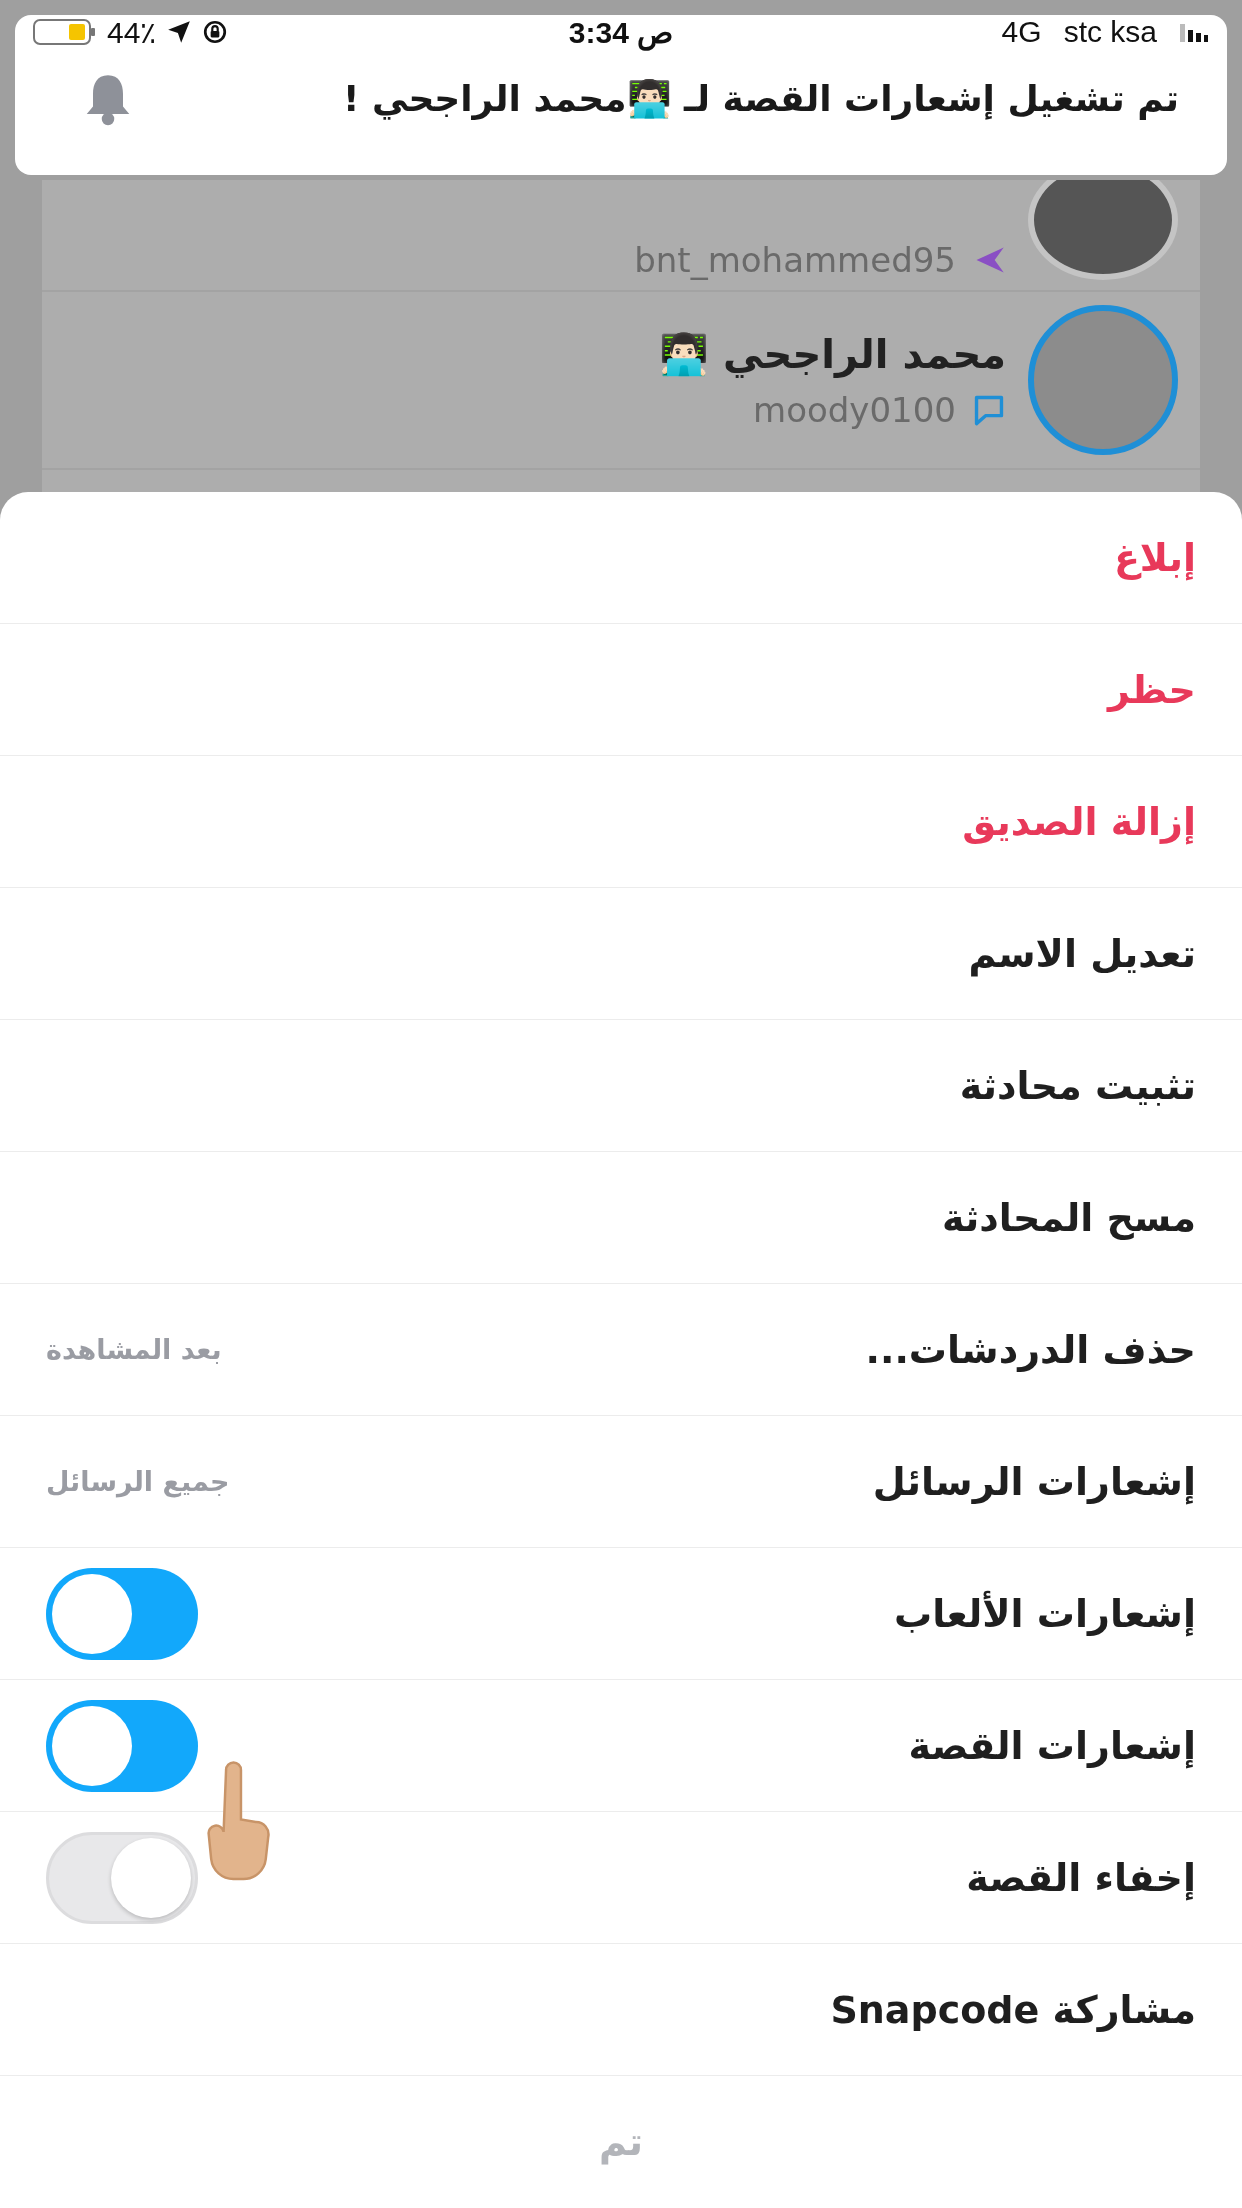 The height and width of the screenshot is (2208, 1242). What do you see at coordinates (65, 32) in the screenshot?
I see `battery-icon` at bounding box center [65, 32].